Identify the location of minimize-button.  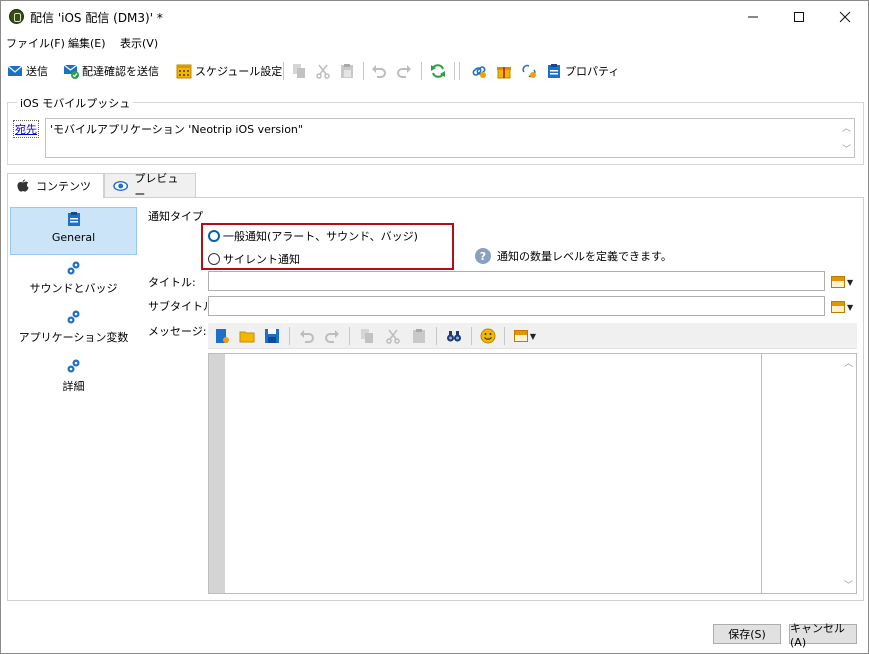
(753, 16).